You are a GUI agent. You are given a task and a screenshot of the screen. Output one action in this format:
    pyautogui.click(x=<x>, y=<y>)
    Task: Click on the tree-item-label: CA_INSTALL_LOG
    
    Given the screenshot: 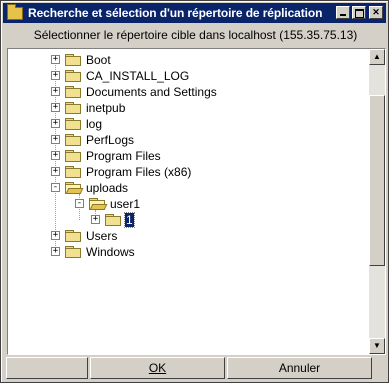 What is the action you would take?
    pyautogui.click(x=137, y=76)
    